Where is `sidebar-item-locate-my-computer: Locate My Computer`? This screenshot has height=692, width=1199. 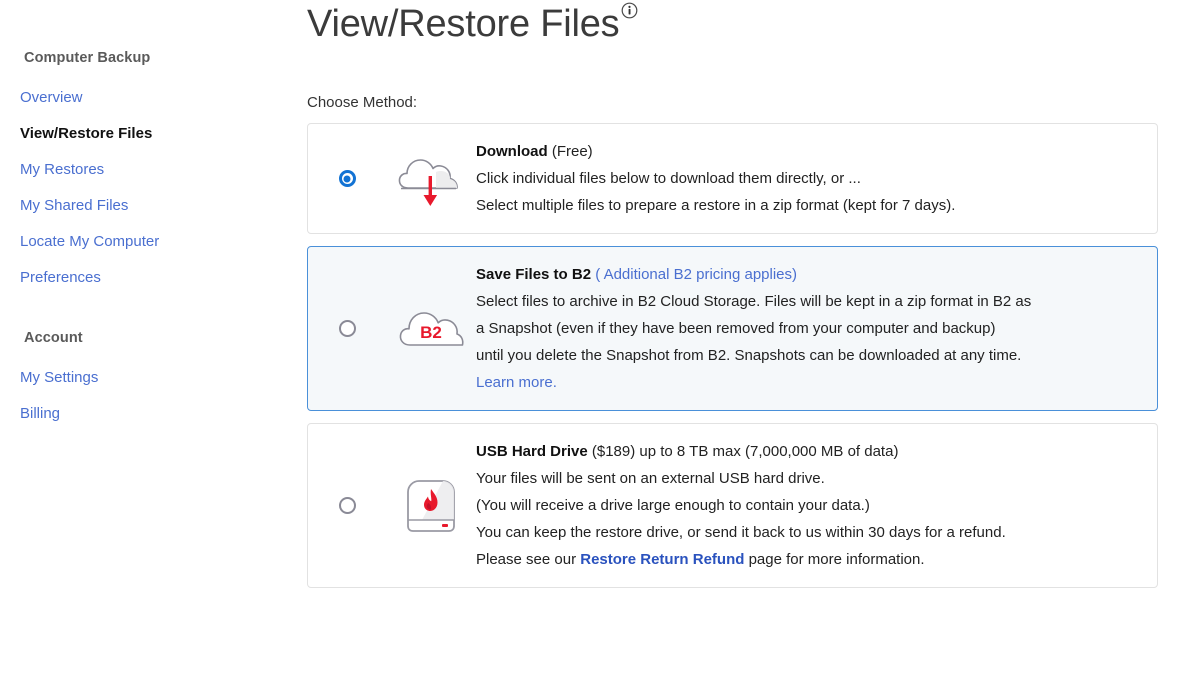
sidebar-item-locate-my-computer: Locate My Computer is located at coordinates (150, 242).